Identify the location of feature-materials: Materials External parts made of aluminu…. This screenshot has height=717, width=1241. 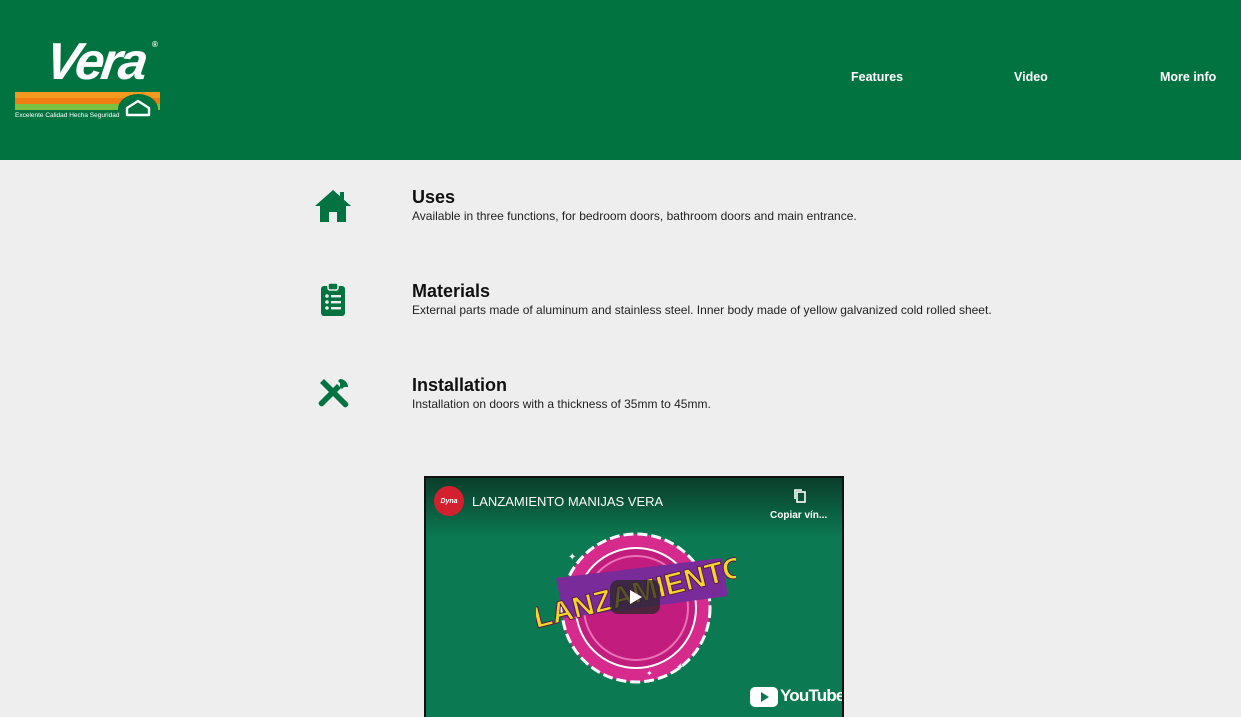
(674, 311).